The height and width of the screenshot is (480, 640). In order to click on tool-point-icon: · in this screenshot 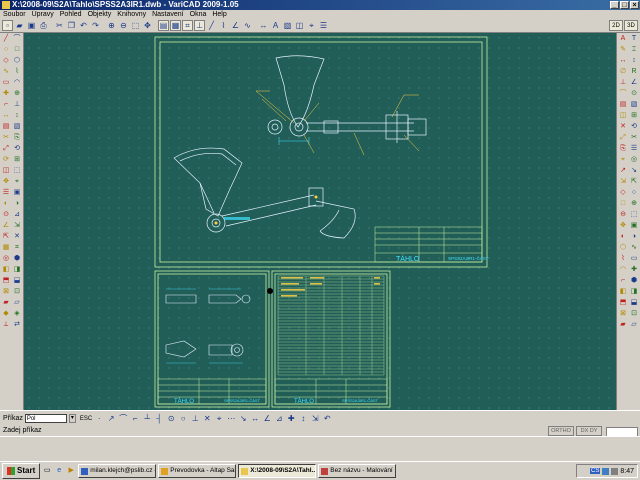, I will do `click(99, 418)`.